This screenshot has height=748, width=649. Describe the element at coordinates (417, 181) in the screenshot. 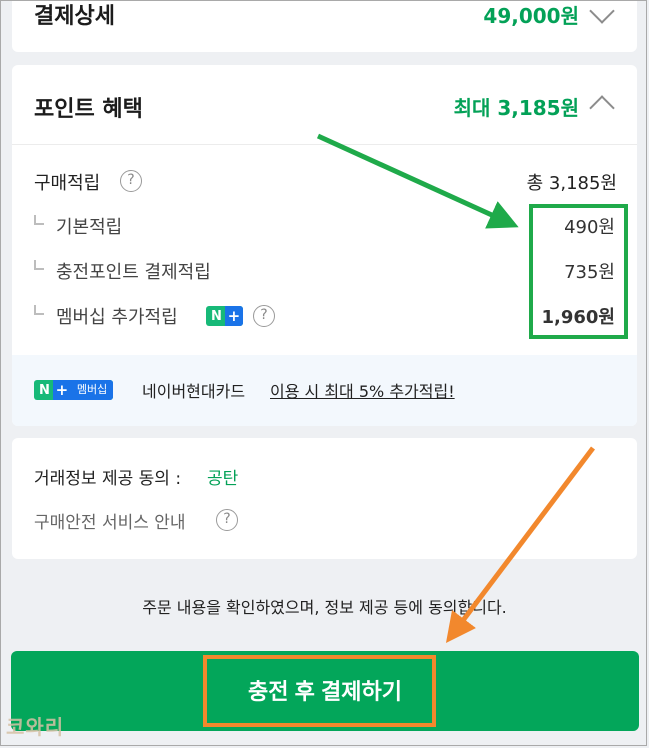

I see `green-arrow` at that location.